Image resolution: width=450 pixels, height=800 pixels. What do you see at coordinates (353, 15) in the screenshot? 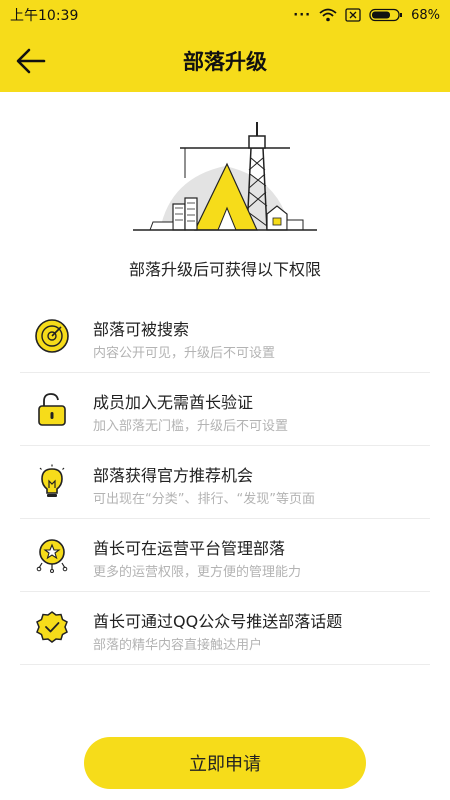
I see `sim-icon` at bounding box center [353, 15].